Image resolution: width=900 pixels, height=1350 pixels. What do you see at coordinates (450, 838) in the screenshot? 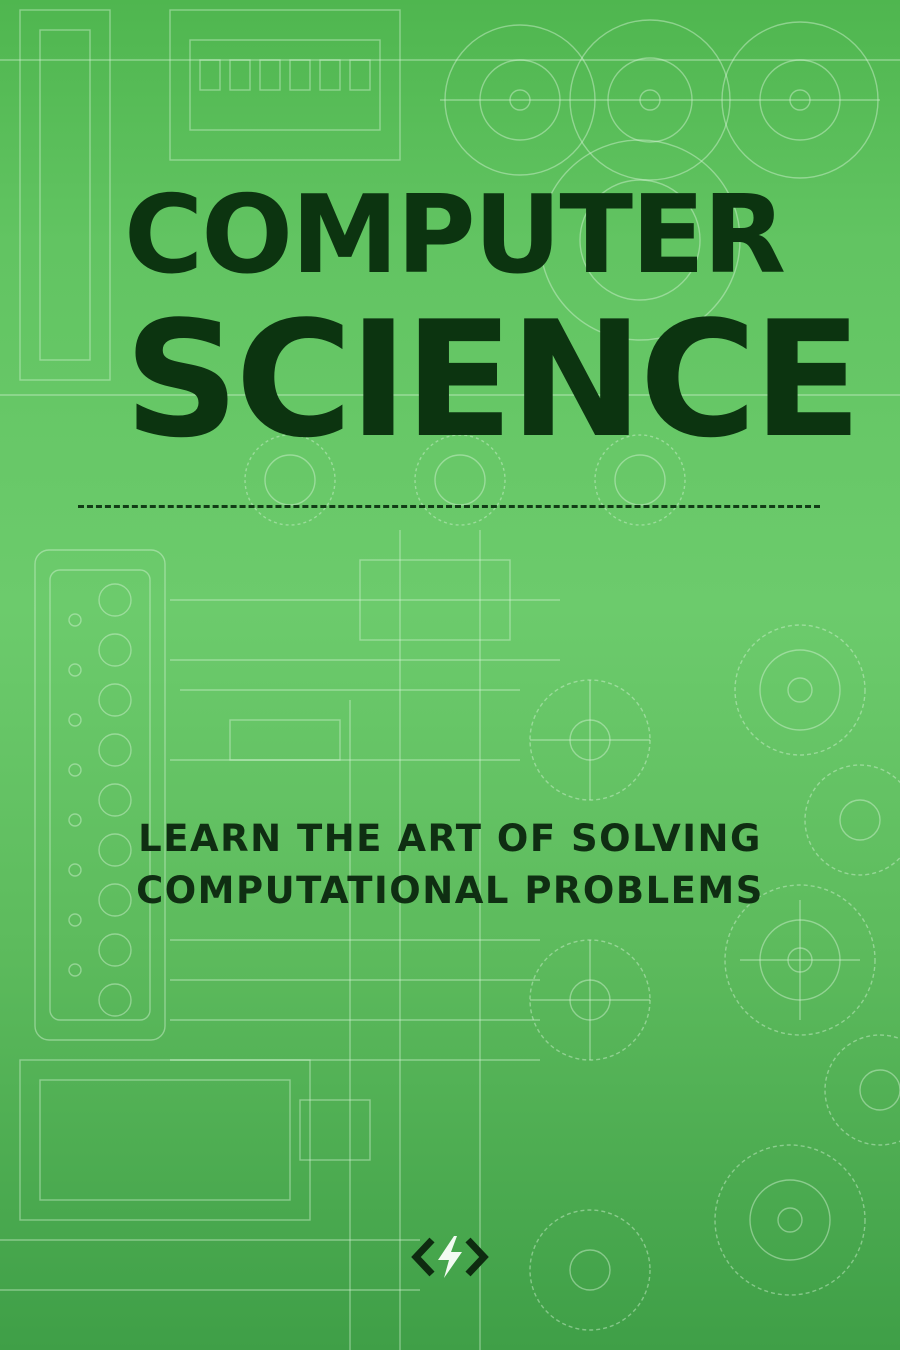
I see `subtitle-line-1: LEARN THE ART OF SOLVING` at bounding box center [450, 838].